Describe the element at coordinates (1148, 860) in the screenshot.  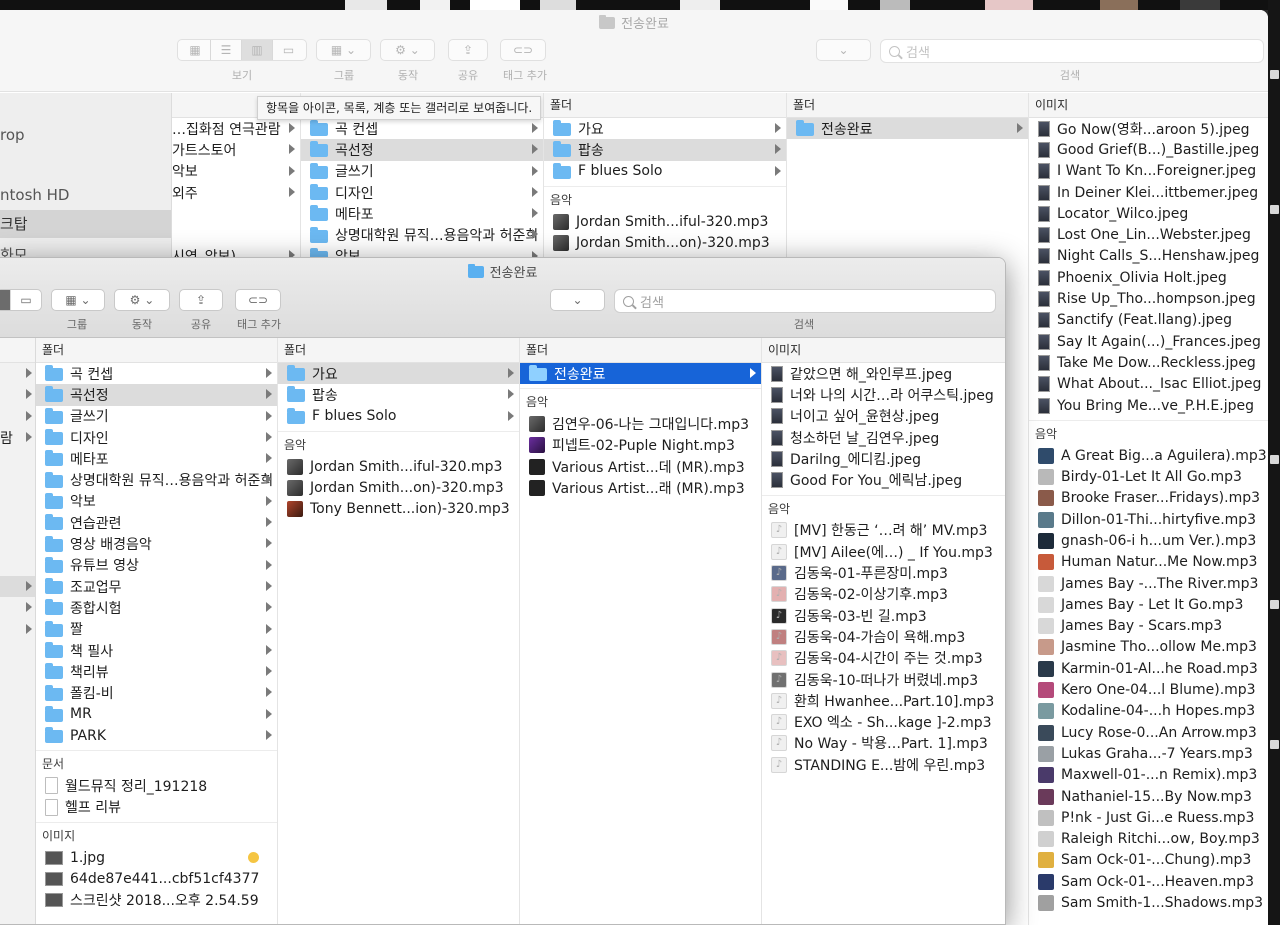
I see `file-item: Sam Ock-01-...Chung).mp3` at that location.